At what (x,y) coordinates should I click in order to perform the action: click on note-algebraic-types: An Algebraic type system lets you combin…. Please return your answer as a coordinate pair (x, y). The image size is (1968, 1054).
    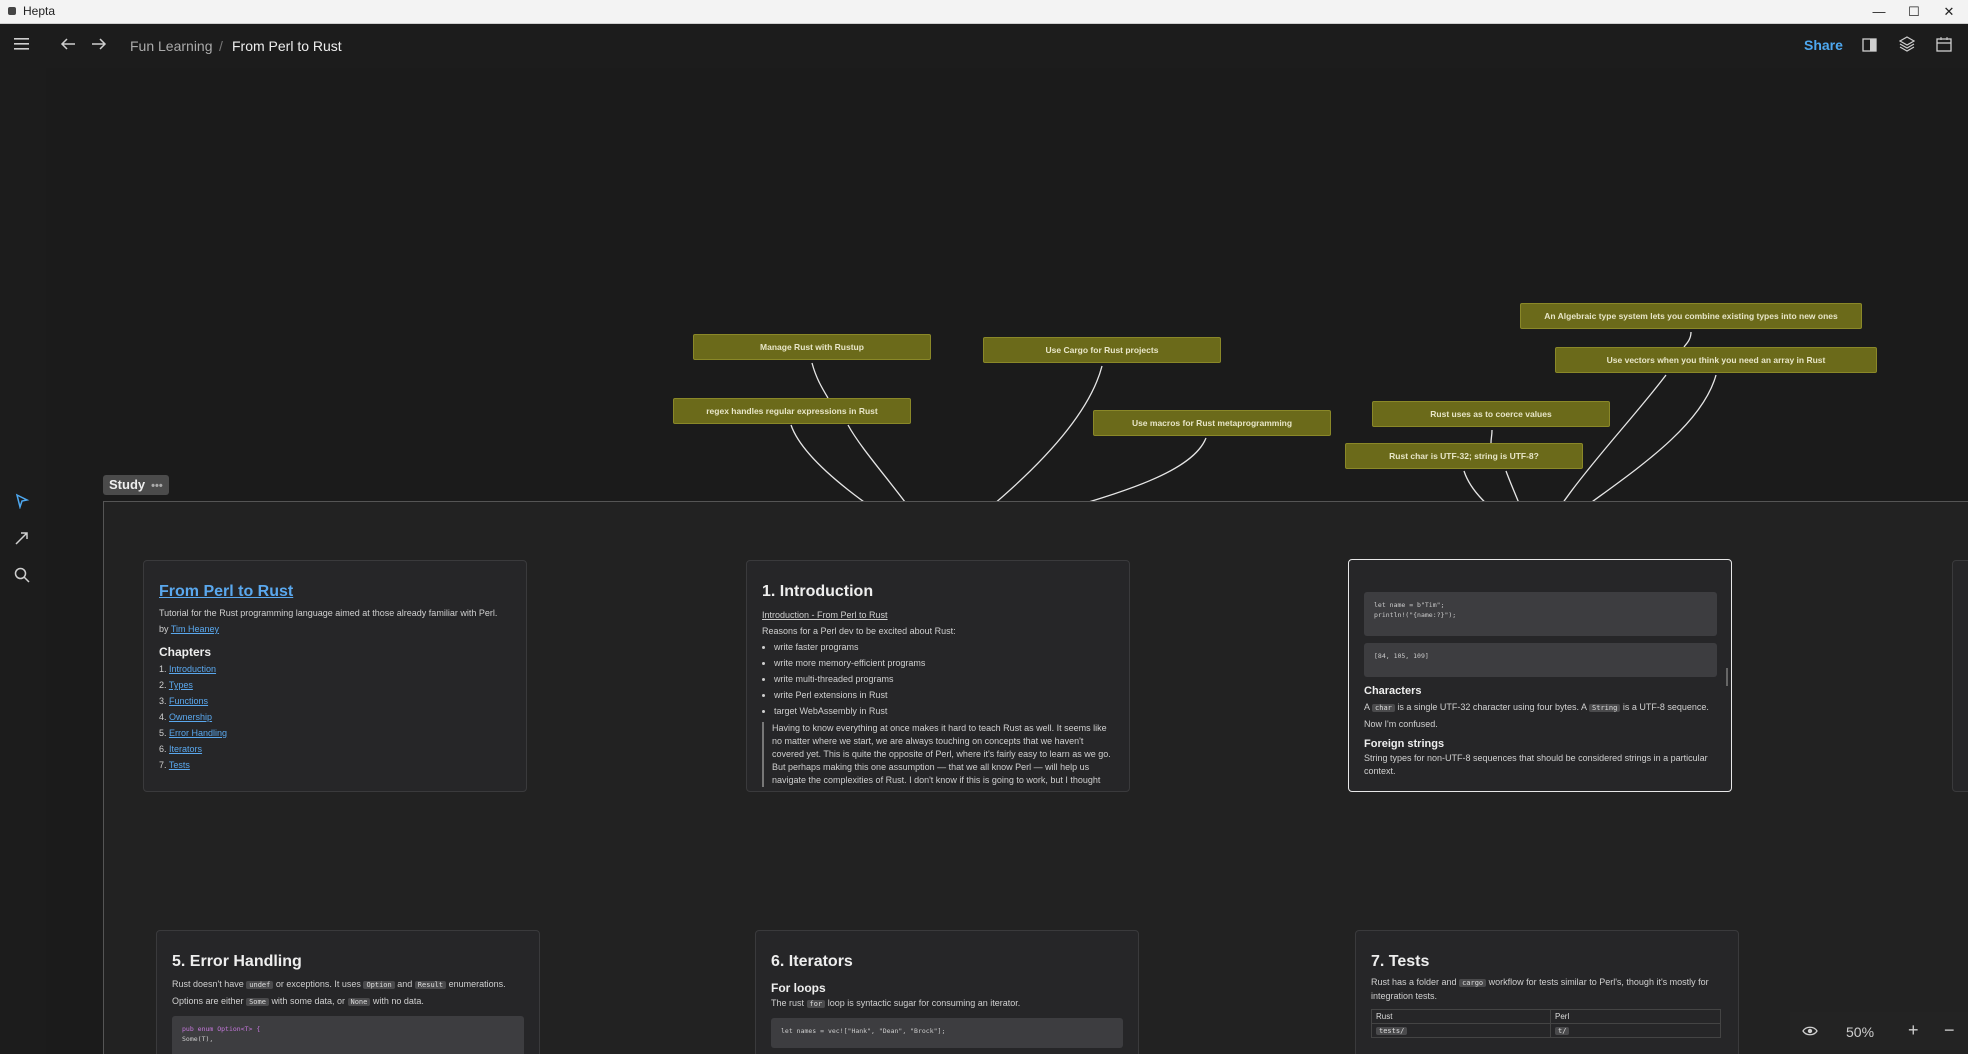
    Looking at the image, I should click on (1691, 316).